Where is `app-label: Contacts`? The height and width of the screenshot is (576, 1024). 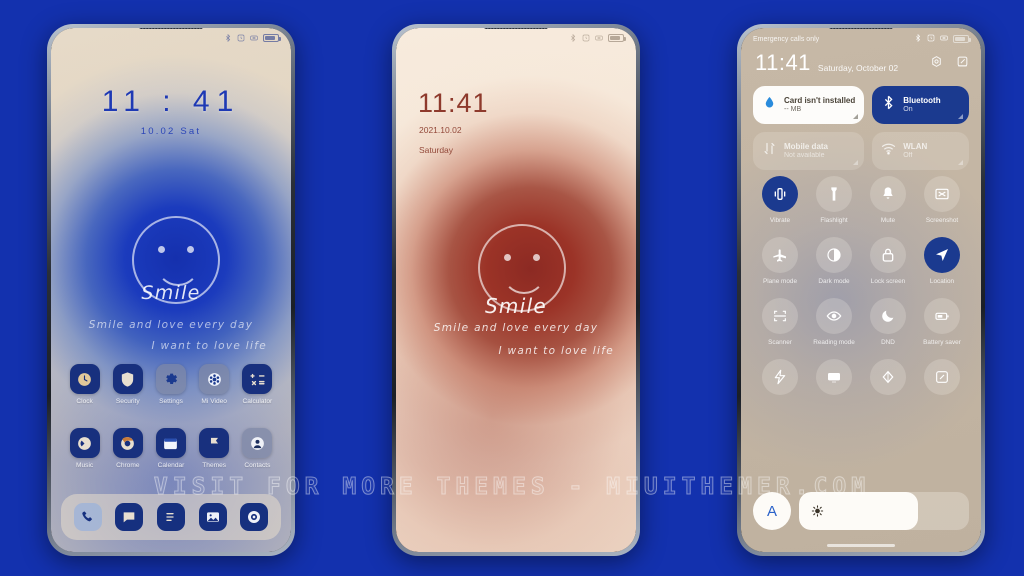
app-label: Contacts is located at coordinates (257, 465).